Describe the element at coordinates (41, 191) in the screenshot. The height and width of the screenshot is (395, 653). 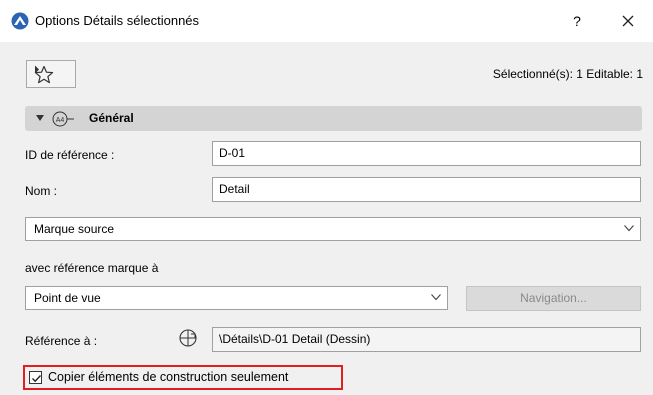
I see `name-label: Nom :` at that location.